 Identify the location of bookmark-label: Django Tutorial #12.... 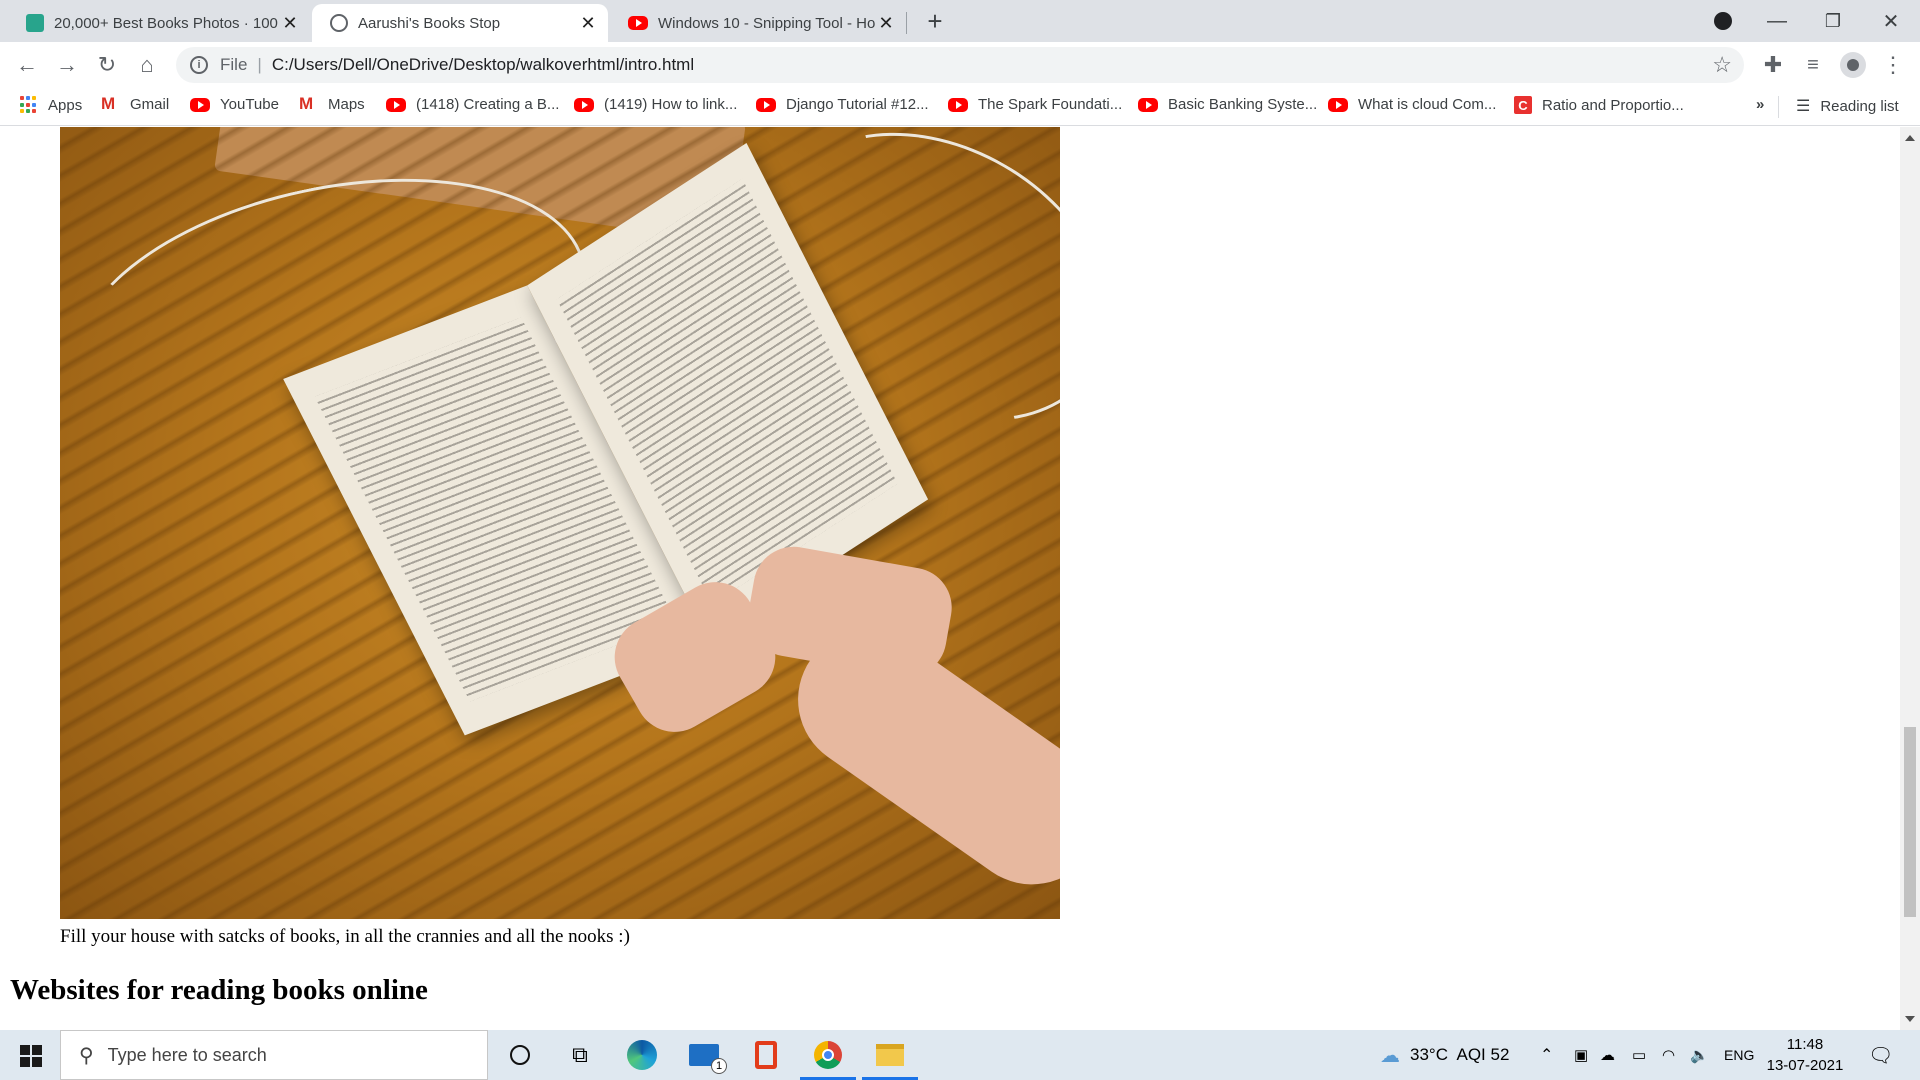
(857, 104).